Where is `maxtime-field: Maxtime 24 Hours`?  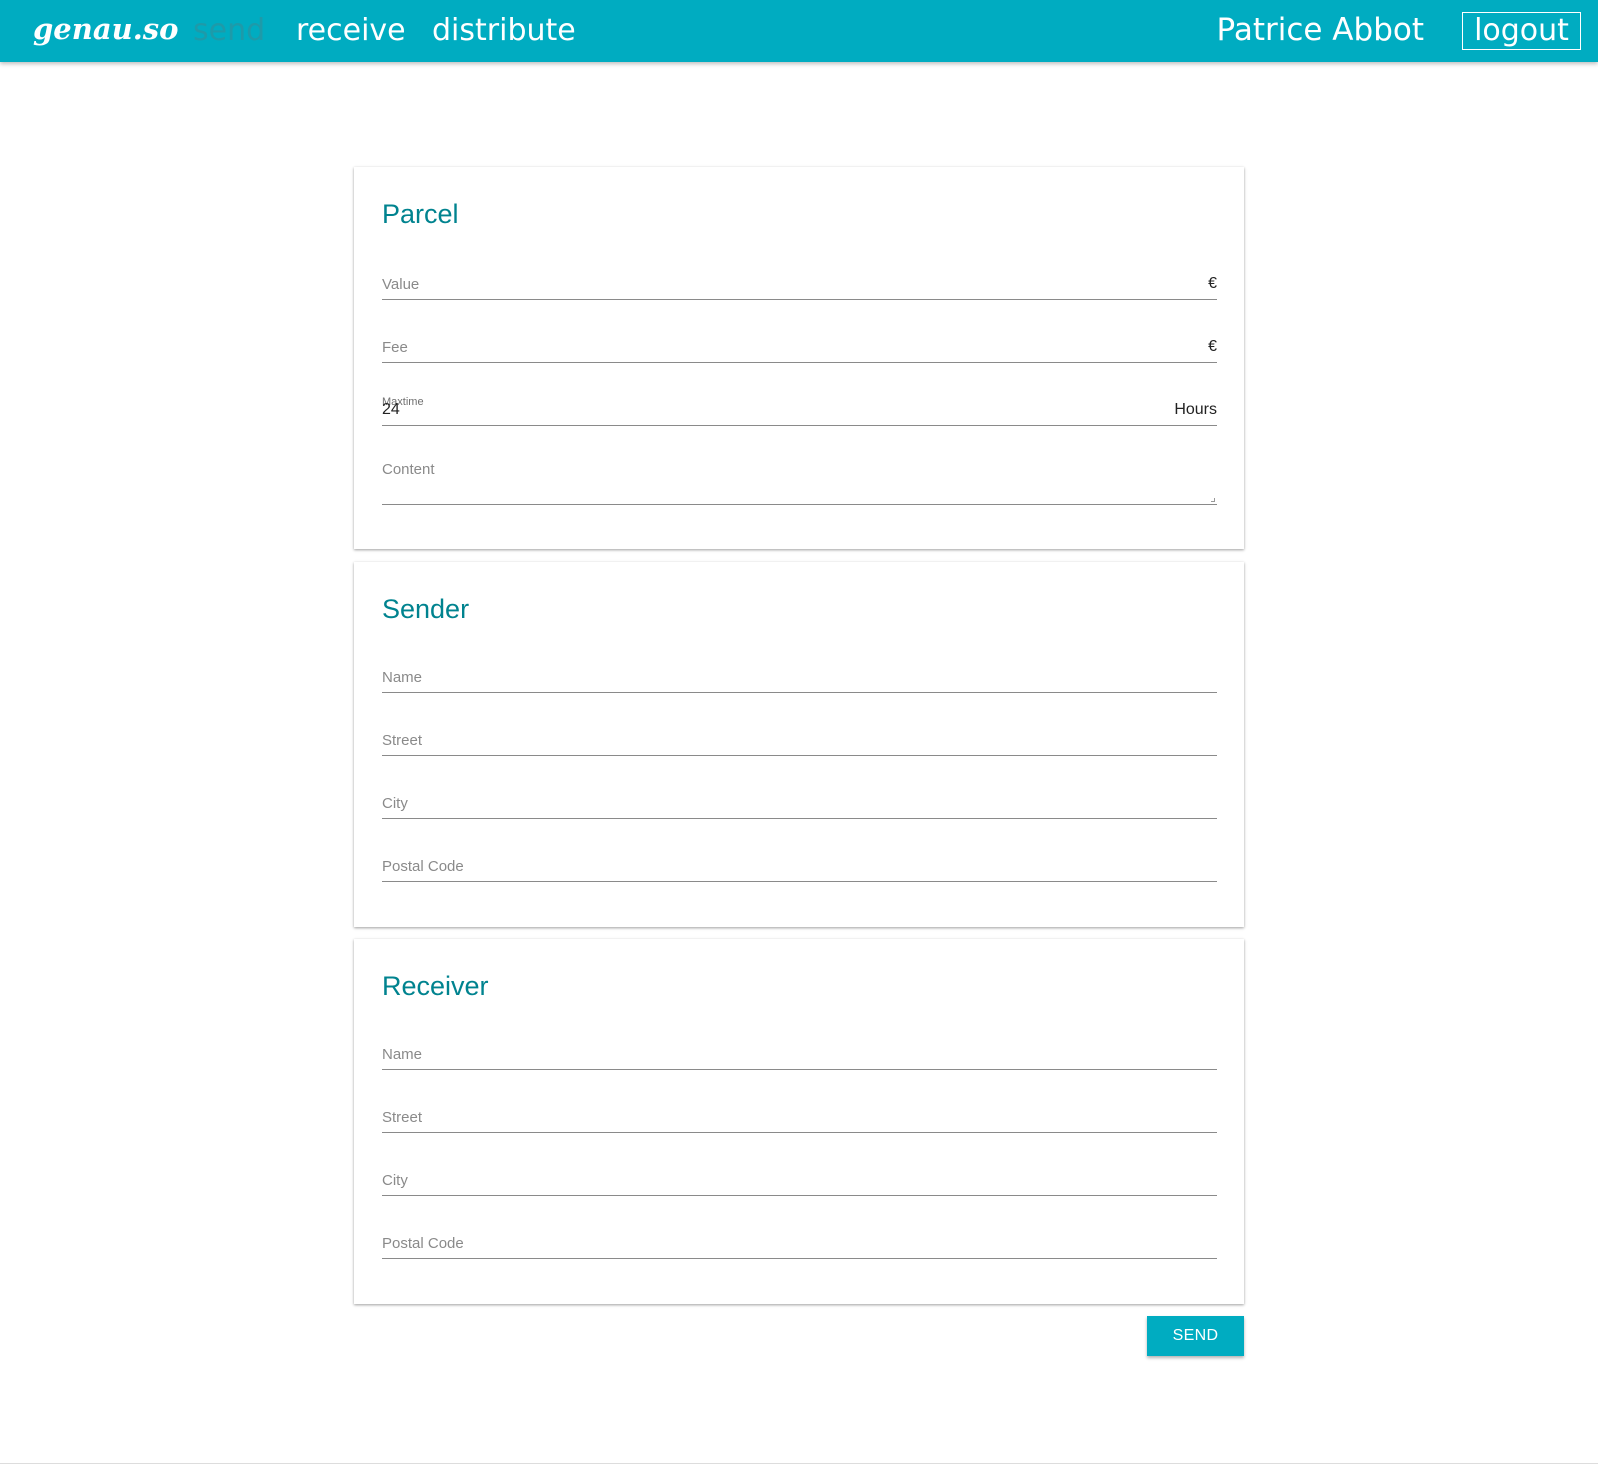 maxtime-field: Maxtime 24 Hours is located at coordinates (799, 406).